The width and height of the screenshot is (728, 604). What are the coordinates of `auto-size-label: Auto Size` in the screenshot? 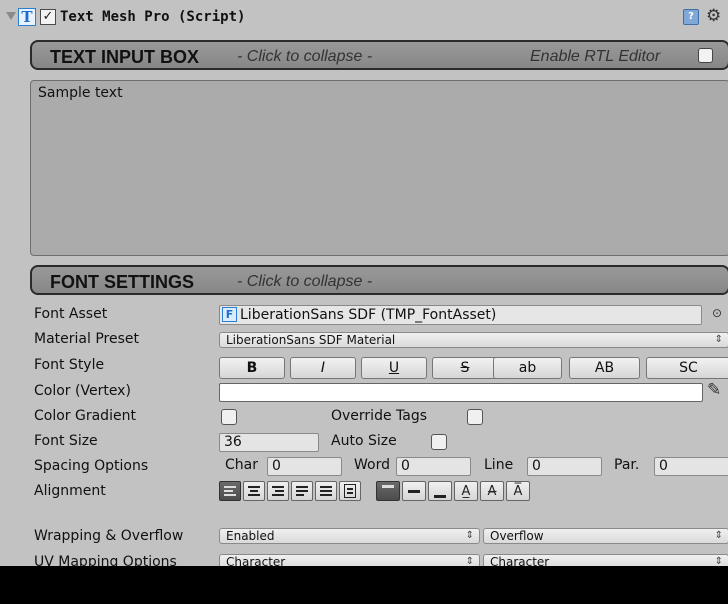 It's located at (364, 441).